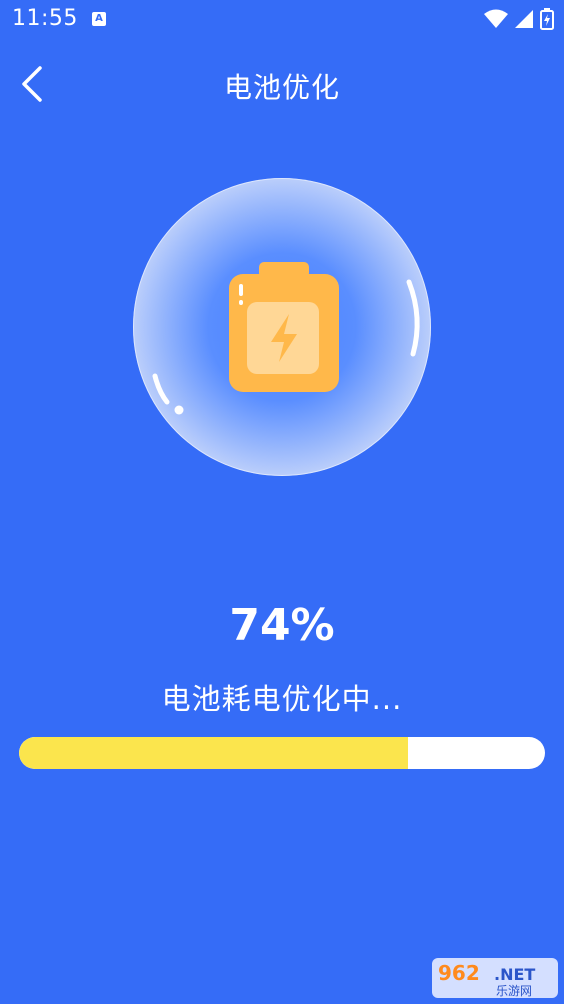 This screenshot has height=1004, width=564. What do you see at coordinates (459, 973) in the screenshot?
I see `watermark-brand: 962` at bounding box center [459, 973].